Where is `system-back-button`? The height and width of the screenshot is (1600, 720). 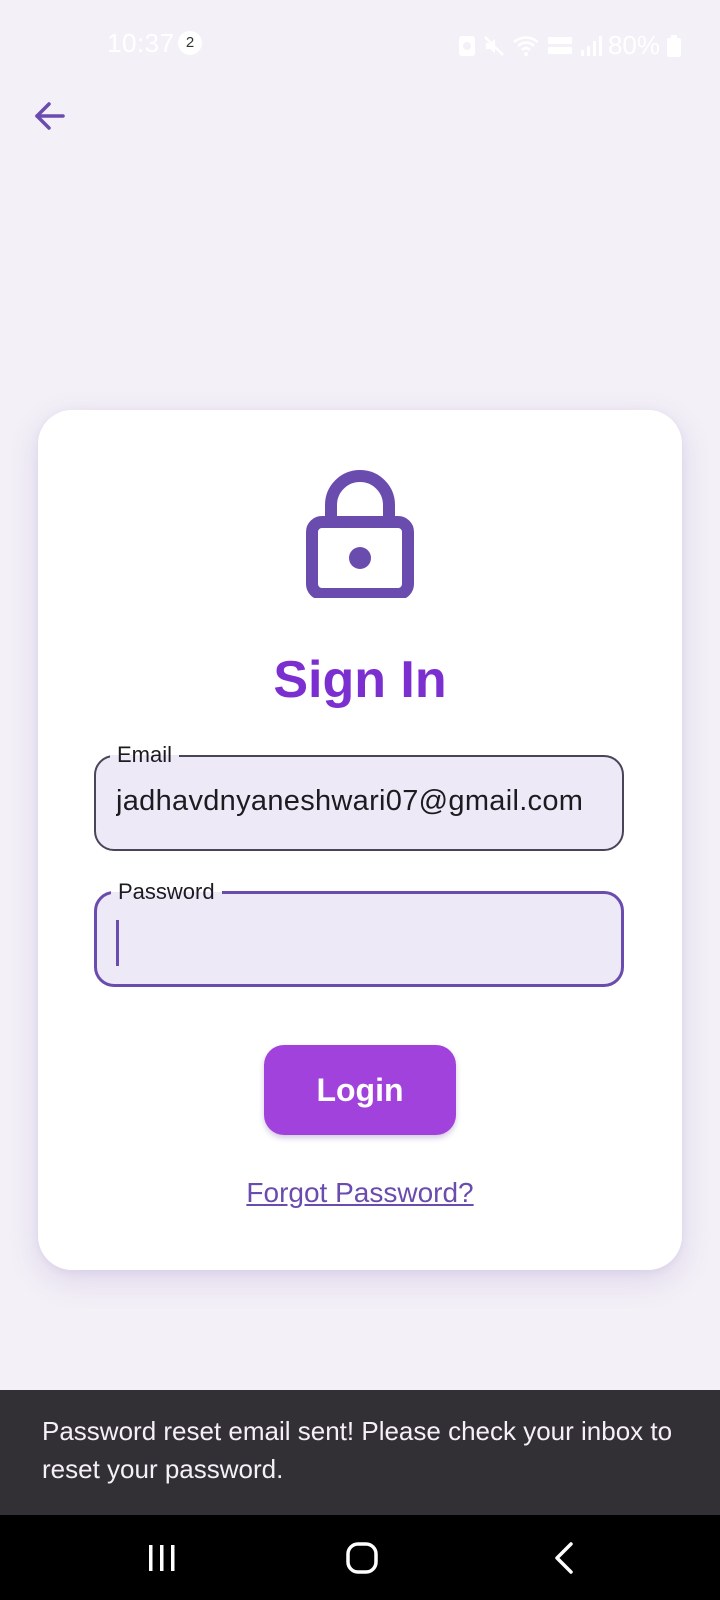 system-back-button is located at coordinates (565, 1558).